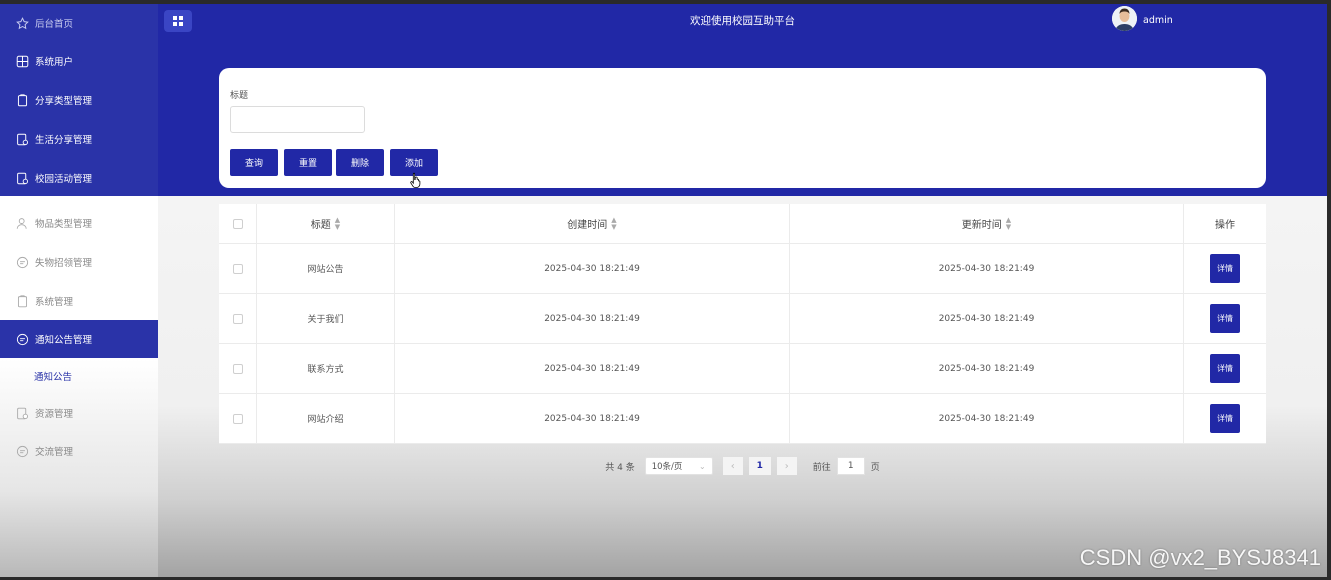  I want to click on sidebar-item-home: 后台首页, so click(79, 23).